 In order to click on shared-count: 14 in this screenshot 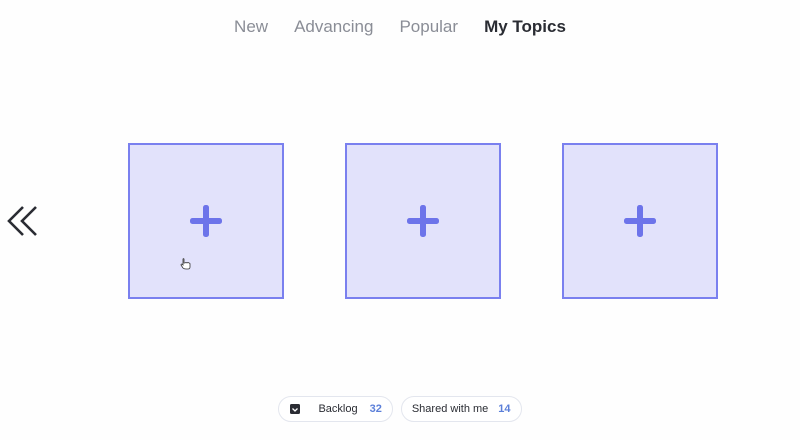, I will do `click(504, 409)`.